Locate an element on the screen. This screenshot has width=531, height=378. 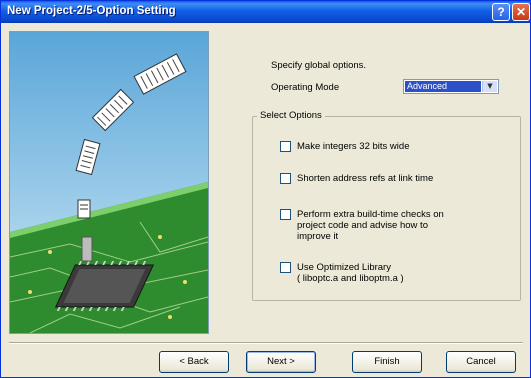
option-line: Make integers 32 bits wide is located at coordinates (353, 146).